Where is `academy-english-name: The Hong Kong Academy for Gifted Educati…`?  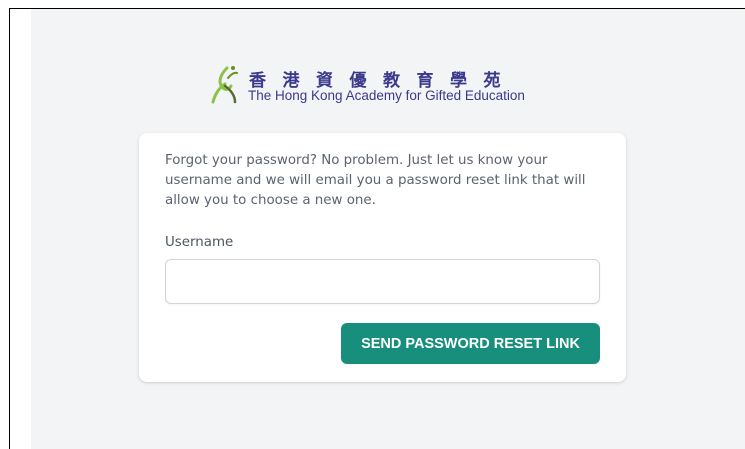
academy-english-name: The Hong Kong Academy for Gifted Educati… is located at coordinates (386, 95).